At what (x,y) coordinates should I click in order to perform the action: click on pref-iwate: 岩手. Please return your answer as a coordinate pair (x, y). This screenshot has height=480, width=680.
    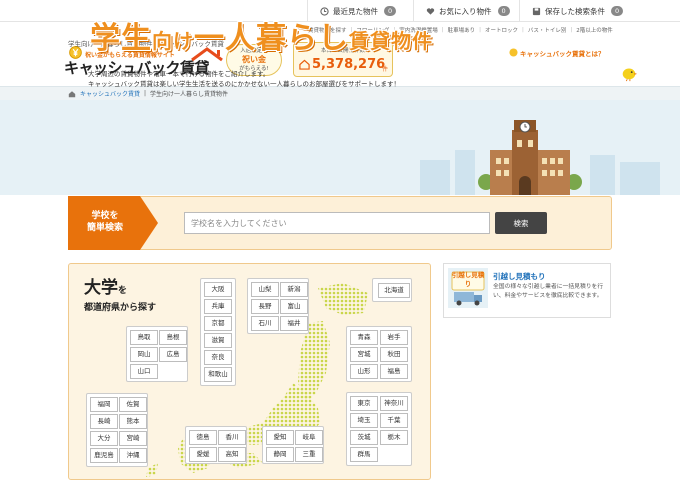
    Looking at the image, I should click on (394, 337).